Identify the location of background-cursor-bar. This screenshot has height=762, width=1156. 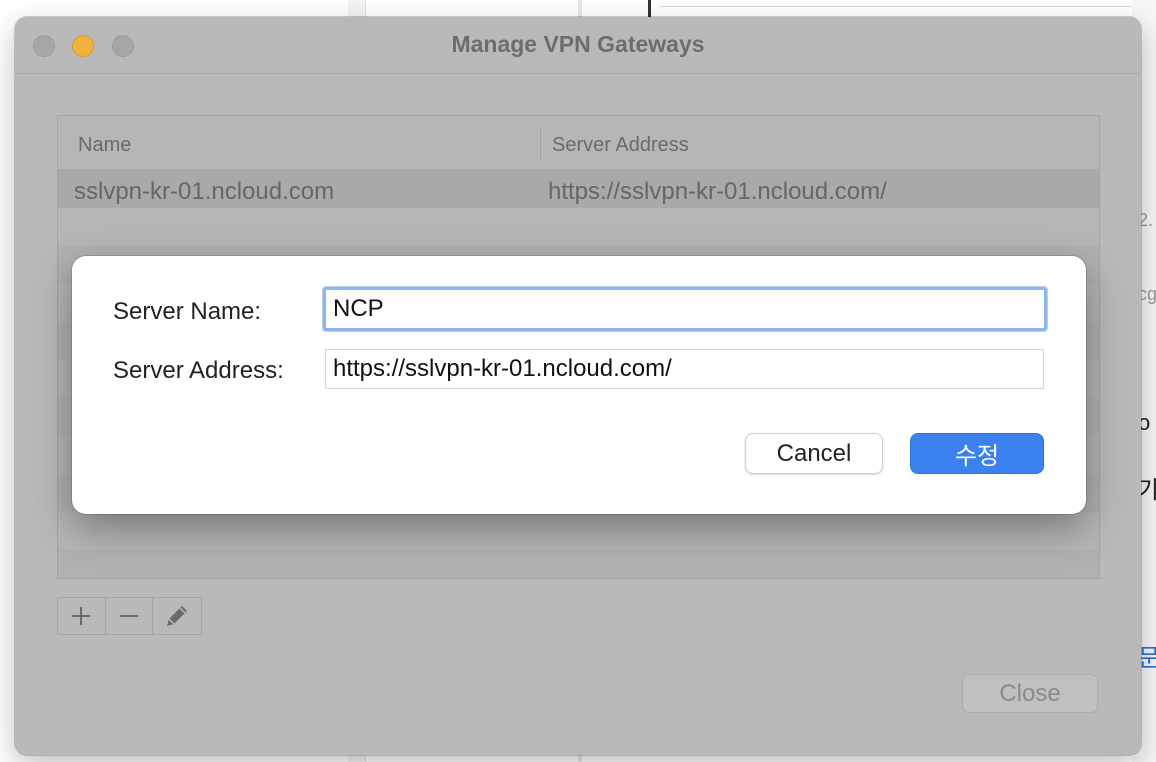
(649, 9).